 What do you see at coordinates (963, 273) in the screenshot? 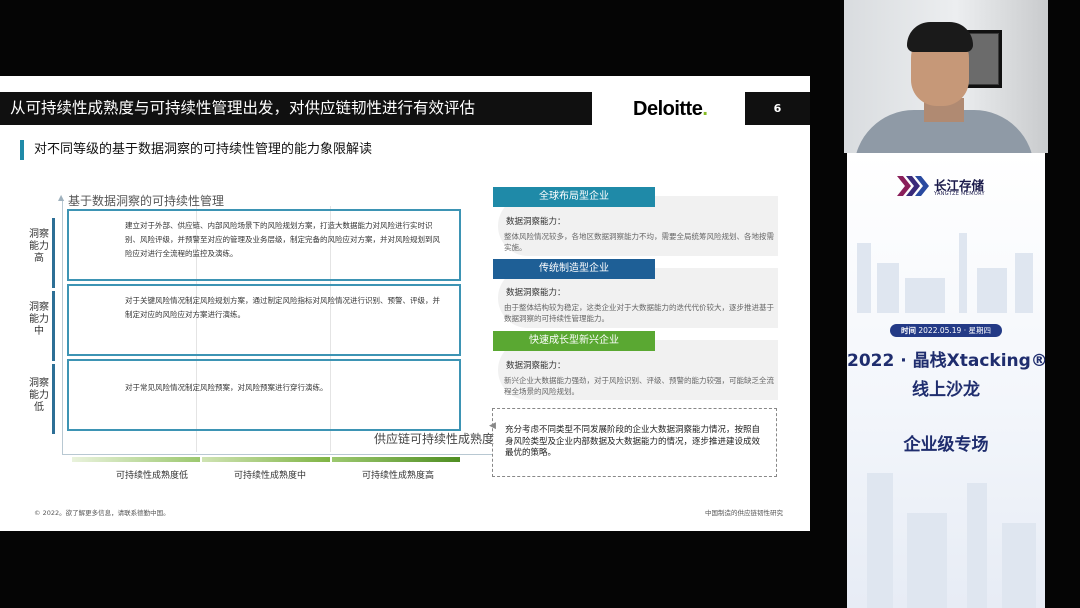
I see `skyline-tower` at bounding box center [963, 273].